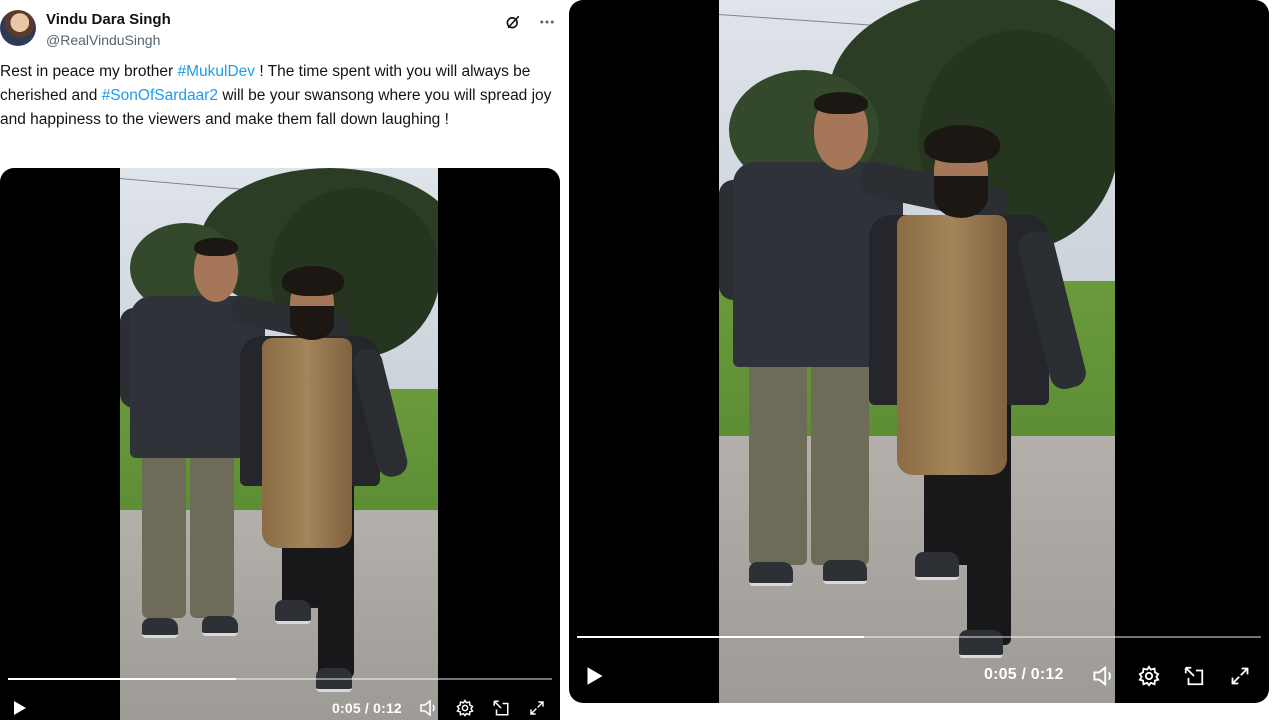  What do you see at coordinates (547, 22) in the screenshot?
I see `more-icon` at bounding box center [547, 22].